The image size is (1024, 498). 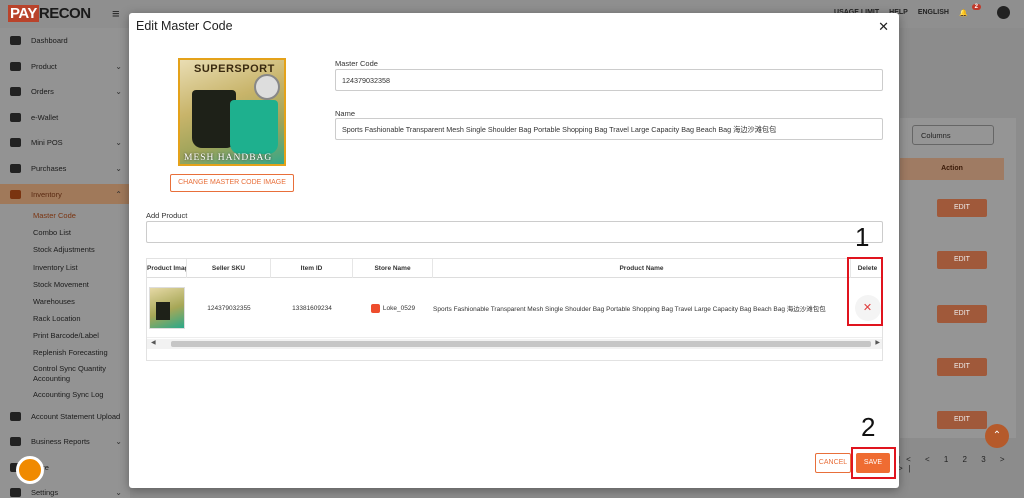 I want to click on master-code-image: SUPERSPORT MESH HANDBAG, so click(x=232, y=112).